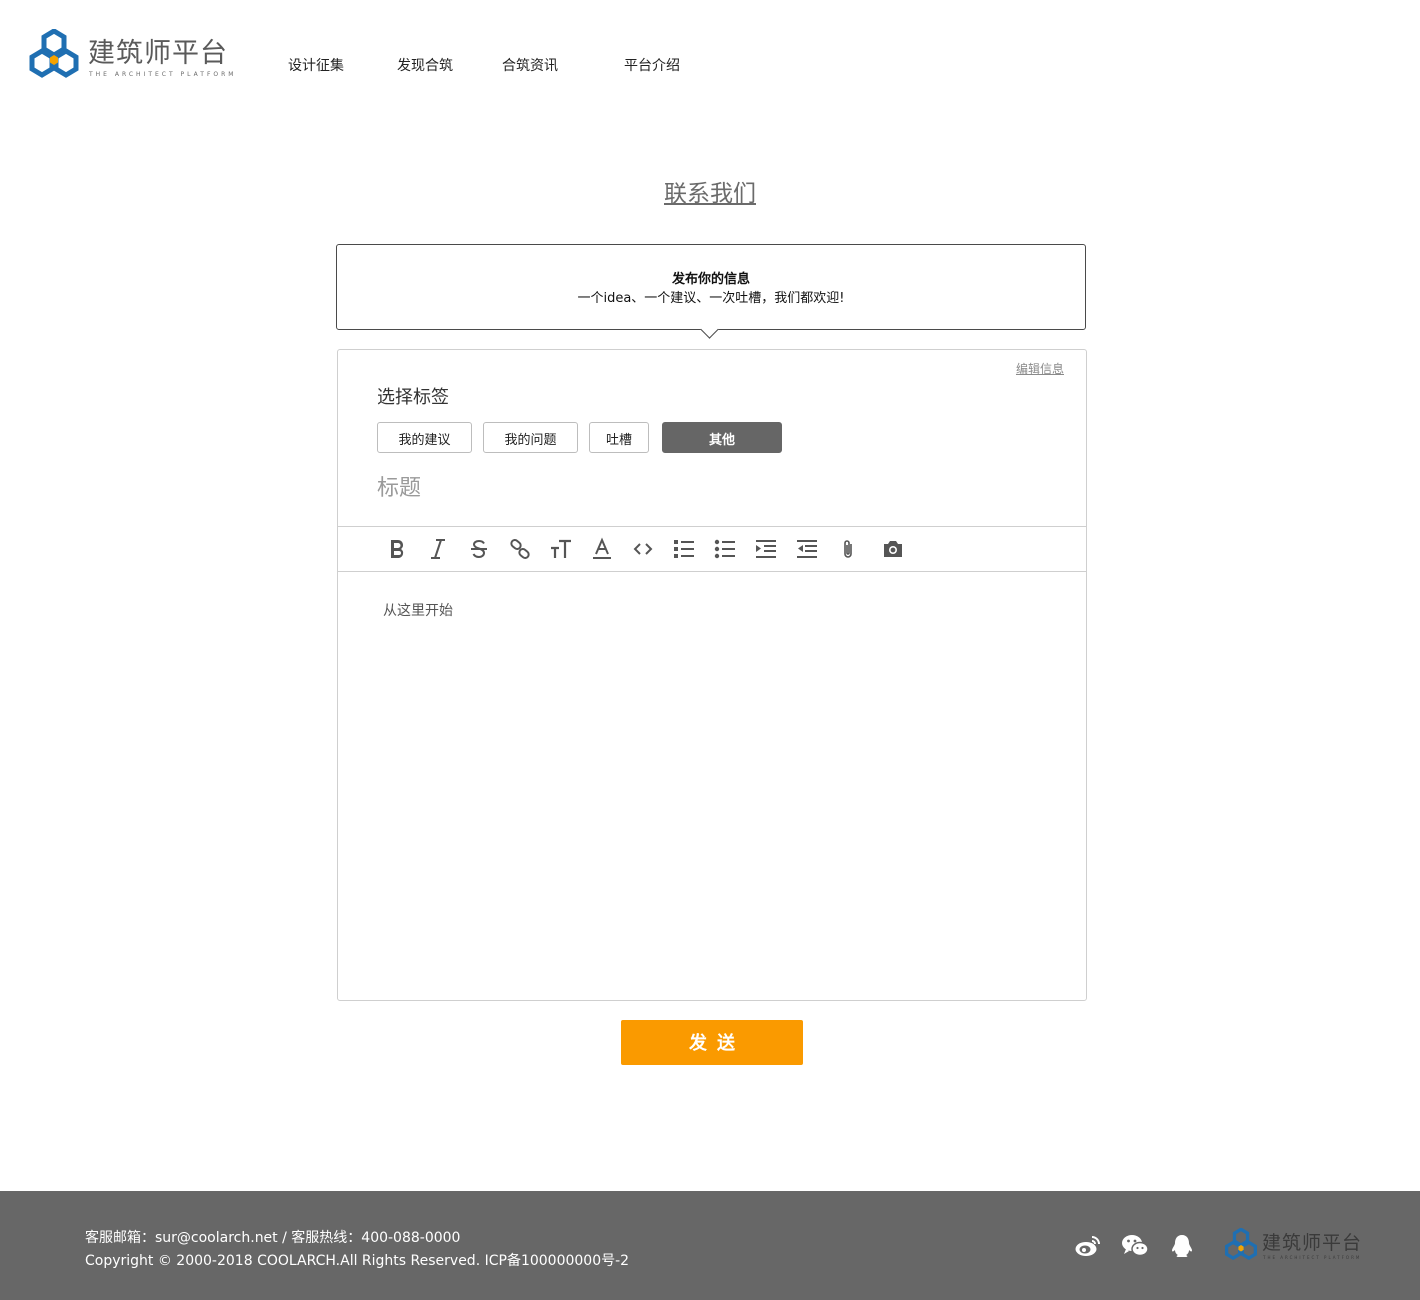 Image resolution: width=1420 pixels, height=1300 pixels. Describe the element at coordinates (1312, 1257) in the screenshot. I see `footer-logo-subtext: THE ARCHITECT PLATFORM` at that location.